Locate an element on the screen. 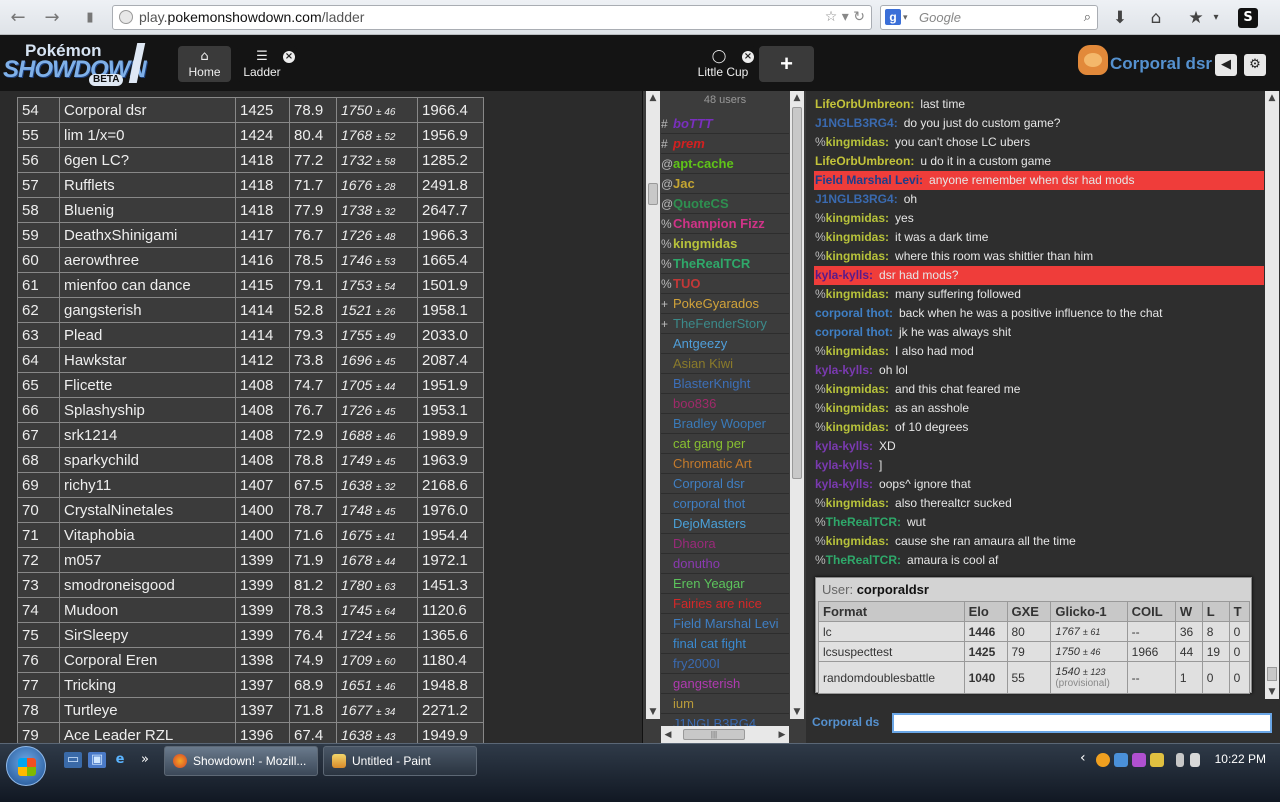 This screenshot has width=1280, height=802. clock: 10:22 PM is located at coordinates (1240, 759).